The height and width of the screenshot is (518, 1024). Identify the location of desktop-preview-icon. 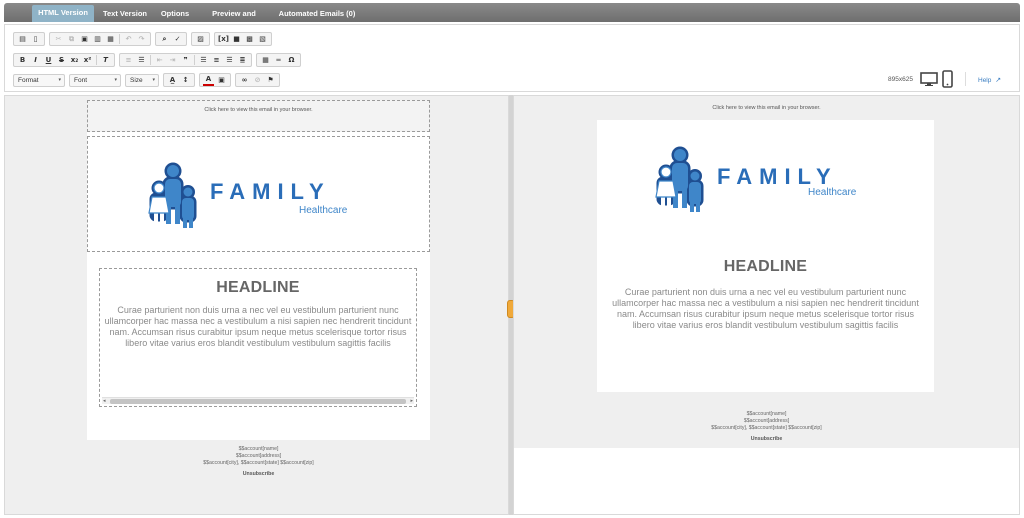
(929, 79).